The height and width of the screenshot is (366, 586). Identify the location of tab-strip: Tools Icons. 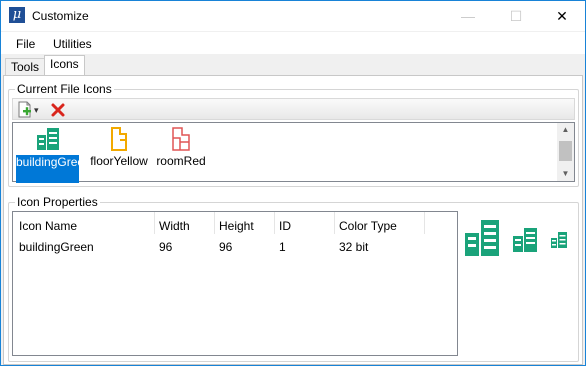
(293, 65).